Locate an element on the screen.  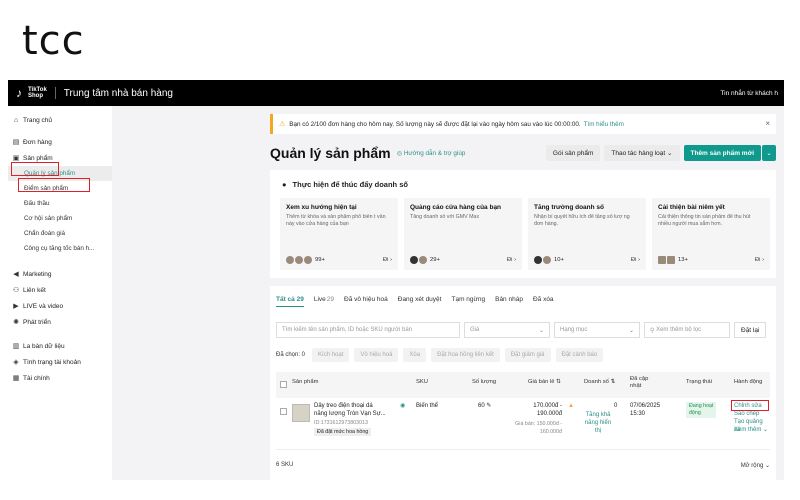
sidebar-item-marketing: ◀ Marketing is located at coordinates (60, 274).